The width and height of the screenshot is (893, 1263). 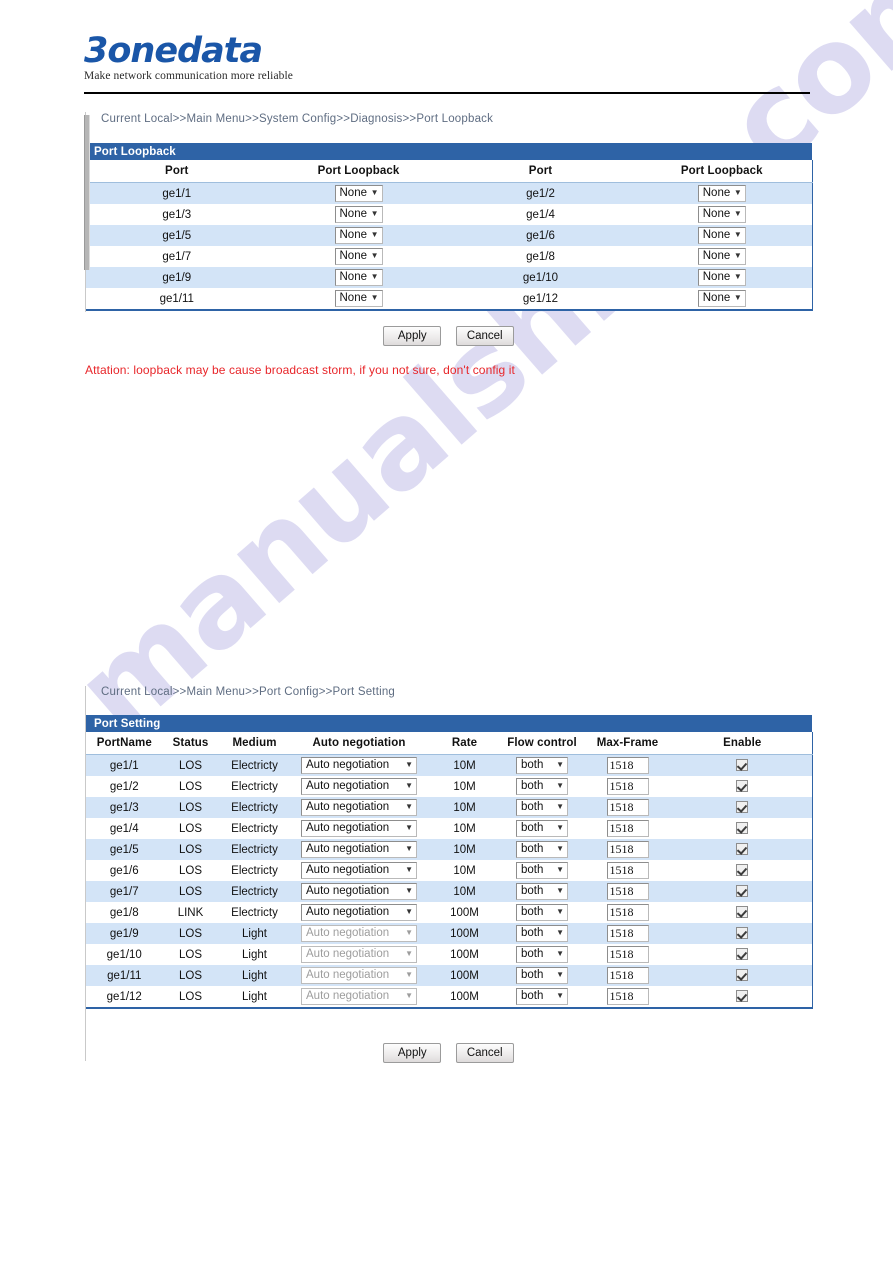 I want to click on table-row: ge1/3 None ▼ ge1/4 None ▼, so click(x=449, y=214).